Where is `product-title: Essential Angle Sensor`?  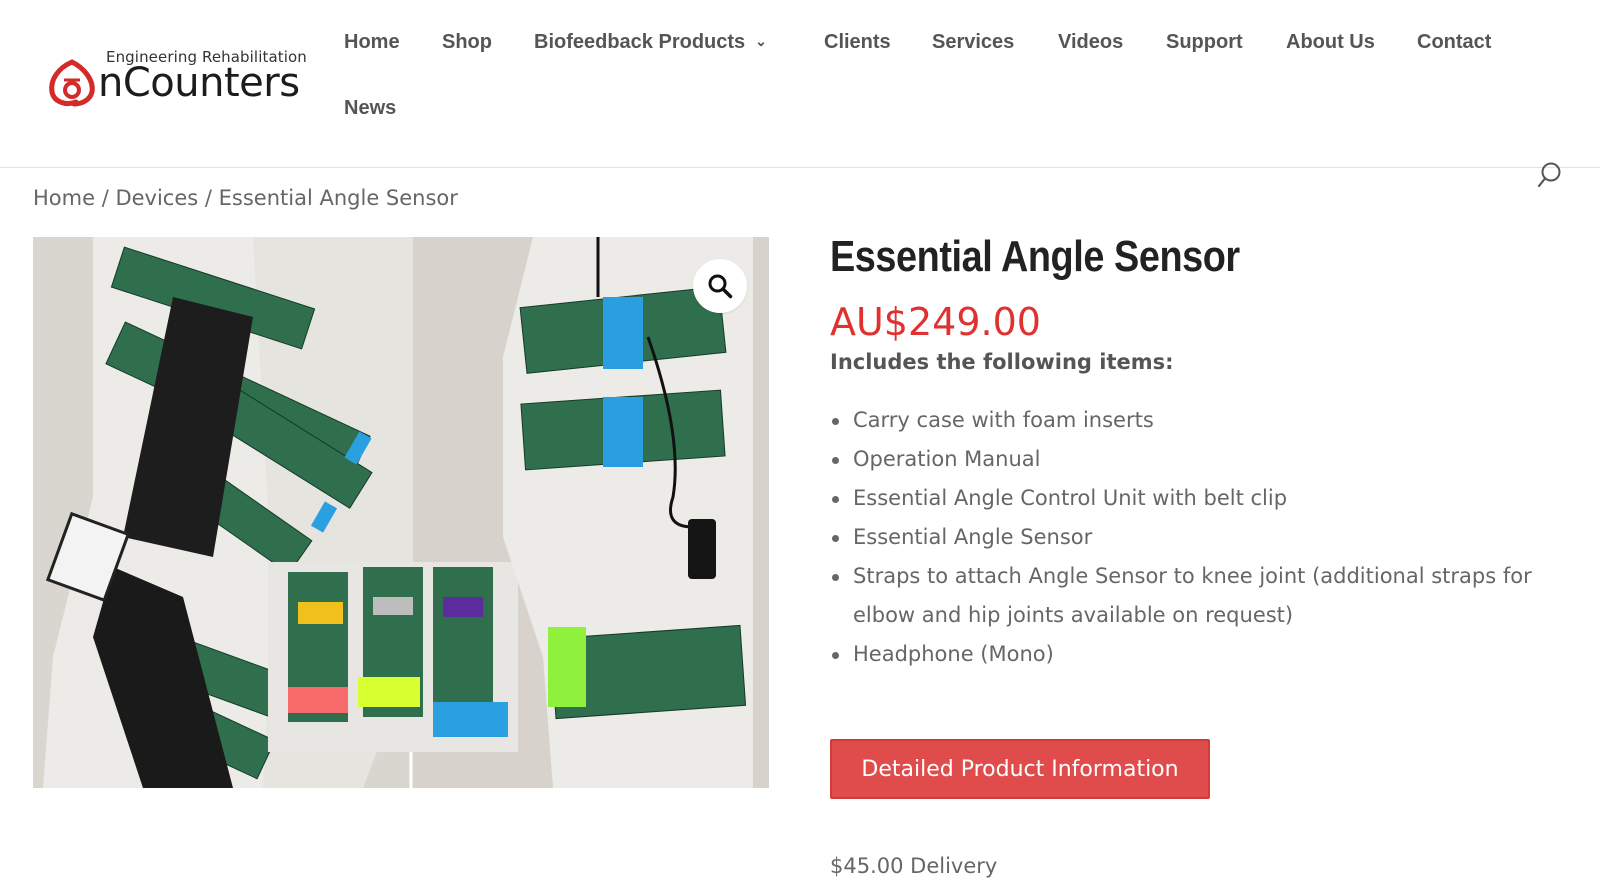 product-title: Essential Angle Sensor is located at coordinates (1035, 256).